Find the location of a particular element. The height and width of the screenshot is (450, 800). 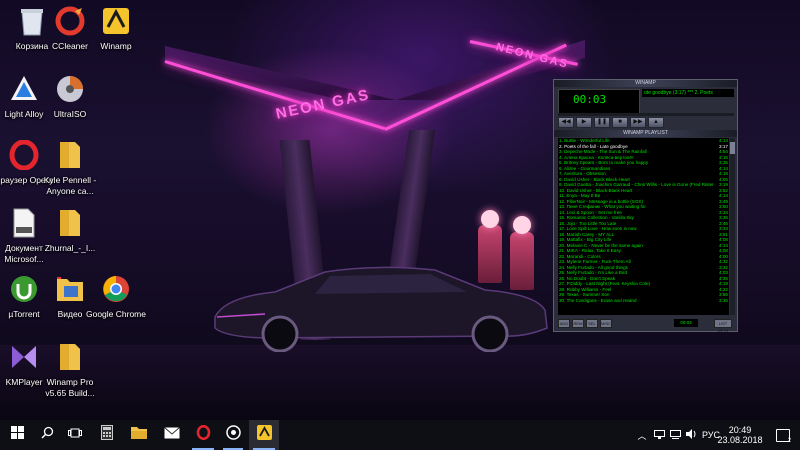

playlist-bottom-bar: ADD REM SEL MISC is located at coordinates (646, 323).